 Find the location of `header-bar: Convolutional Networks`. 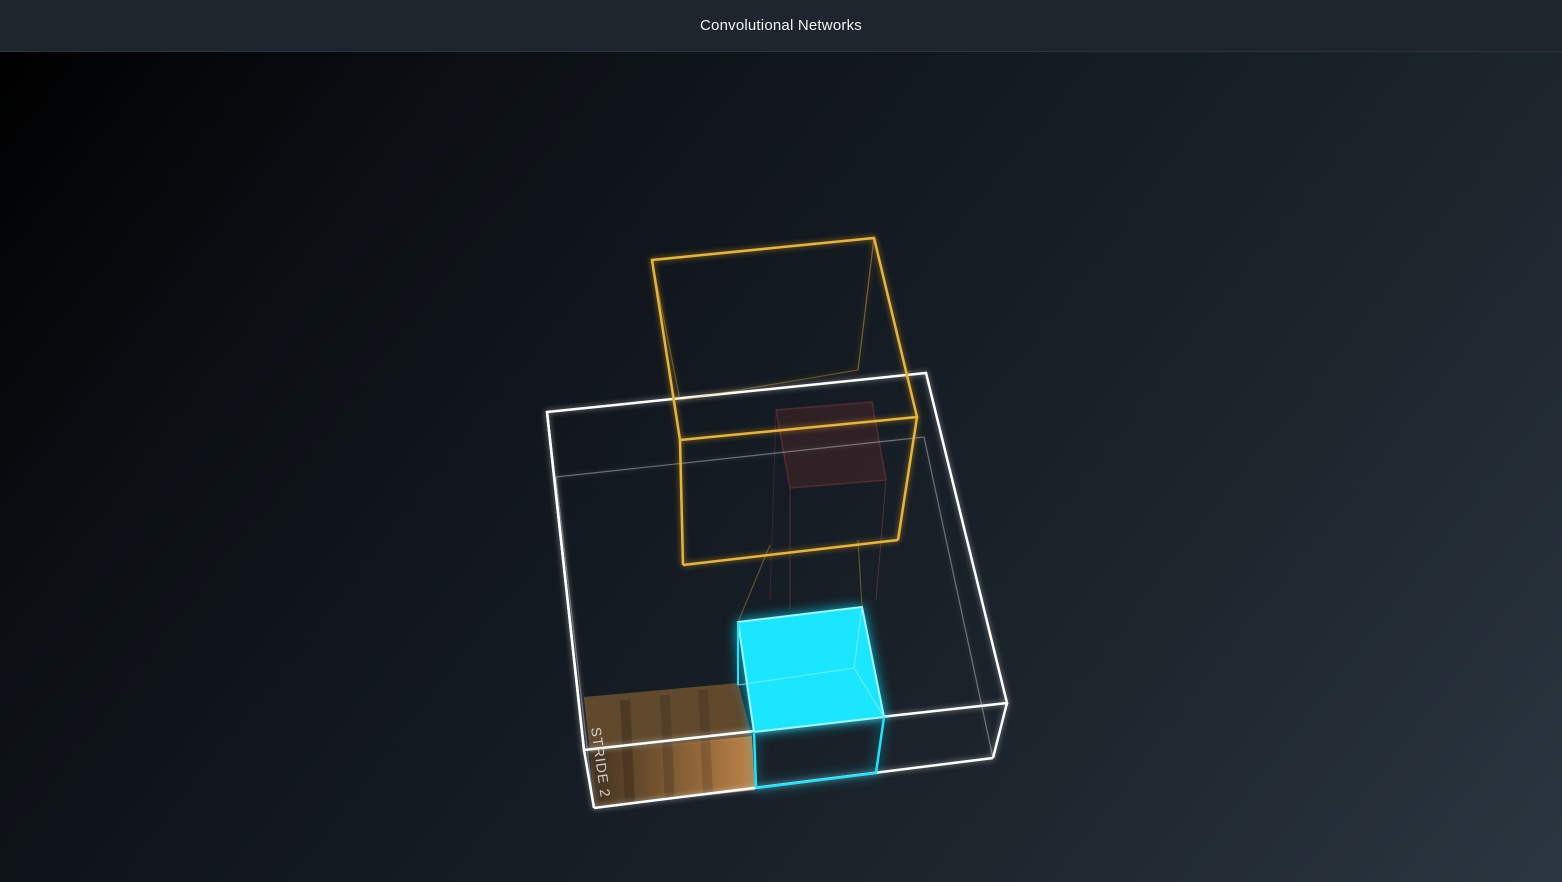

header-bar: Convolutional Networks is located at coordinates (781, 26).